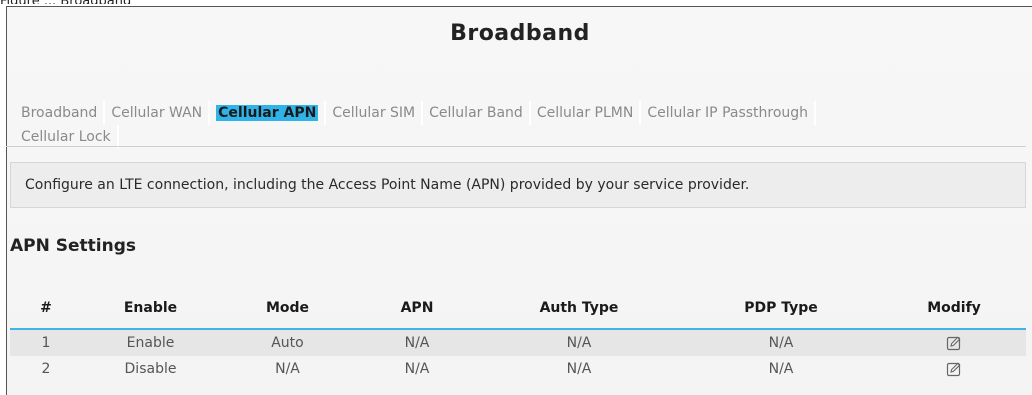 The height and width of the screenshot is (395, 1032). I want to click on cell-num: 1, so click(46, 342).